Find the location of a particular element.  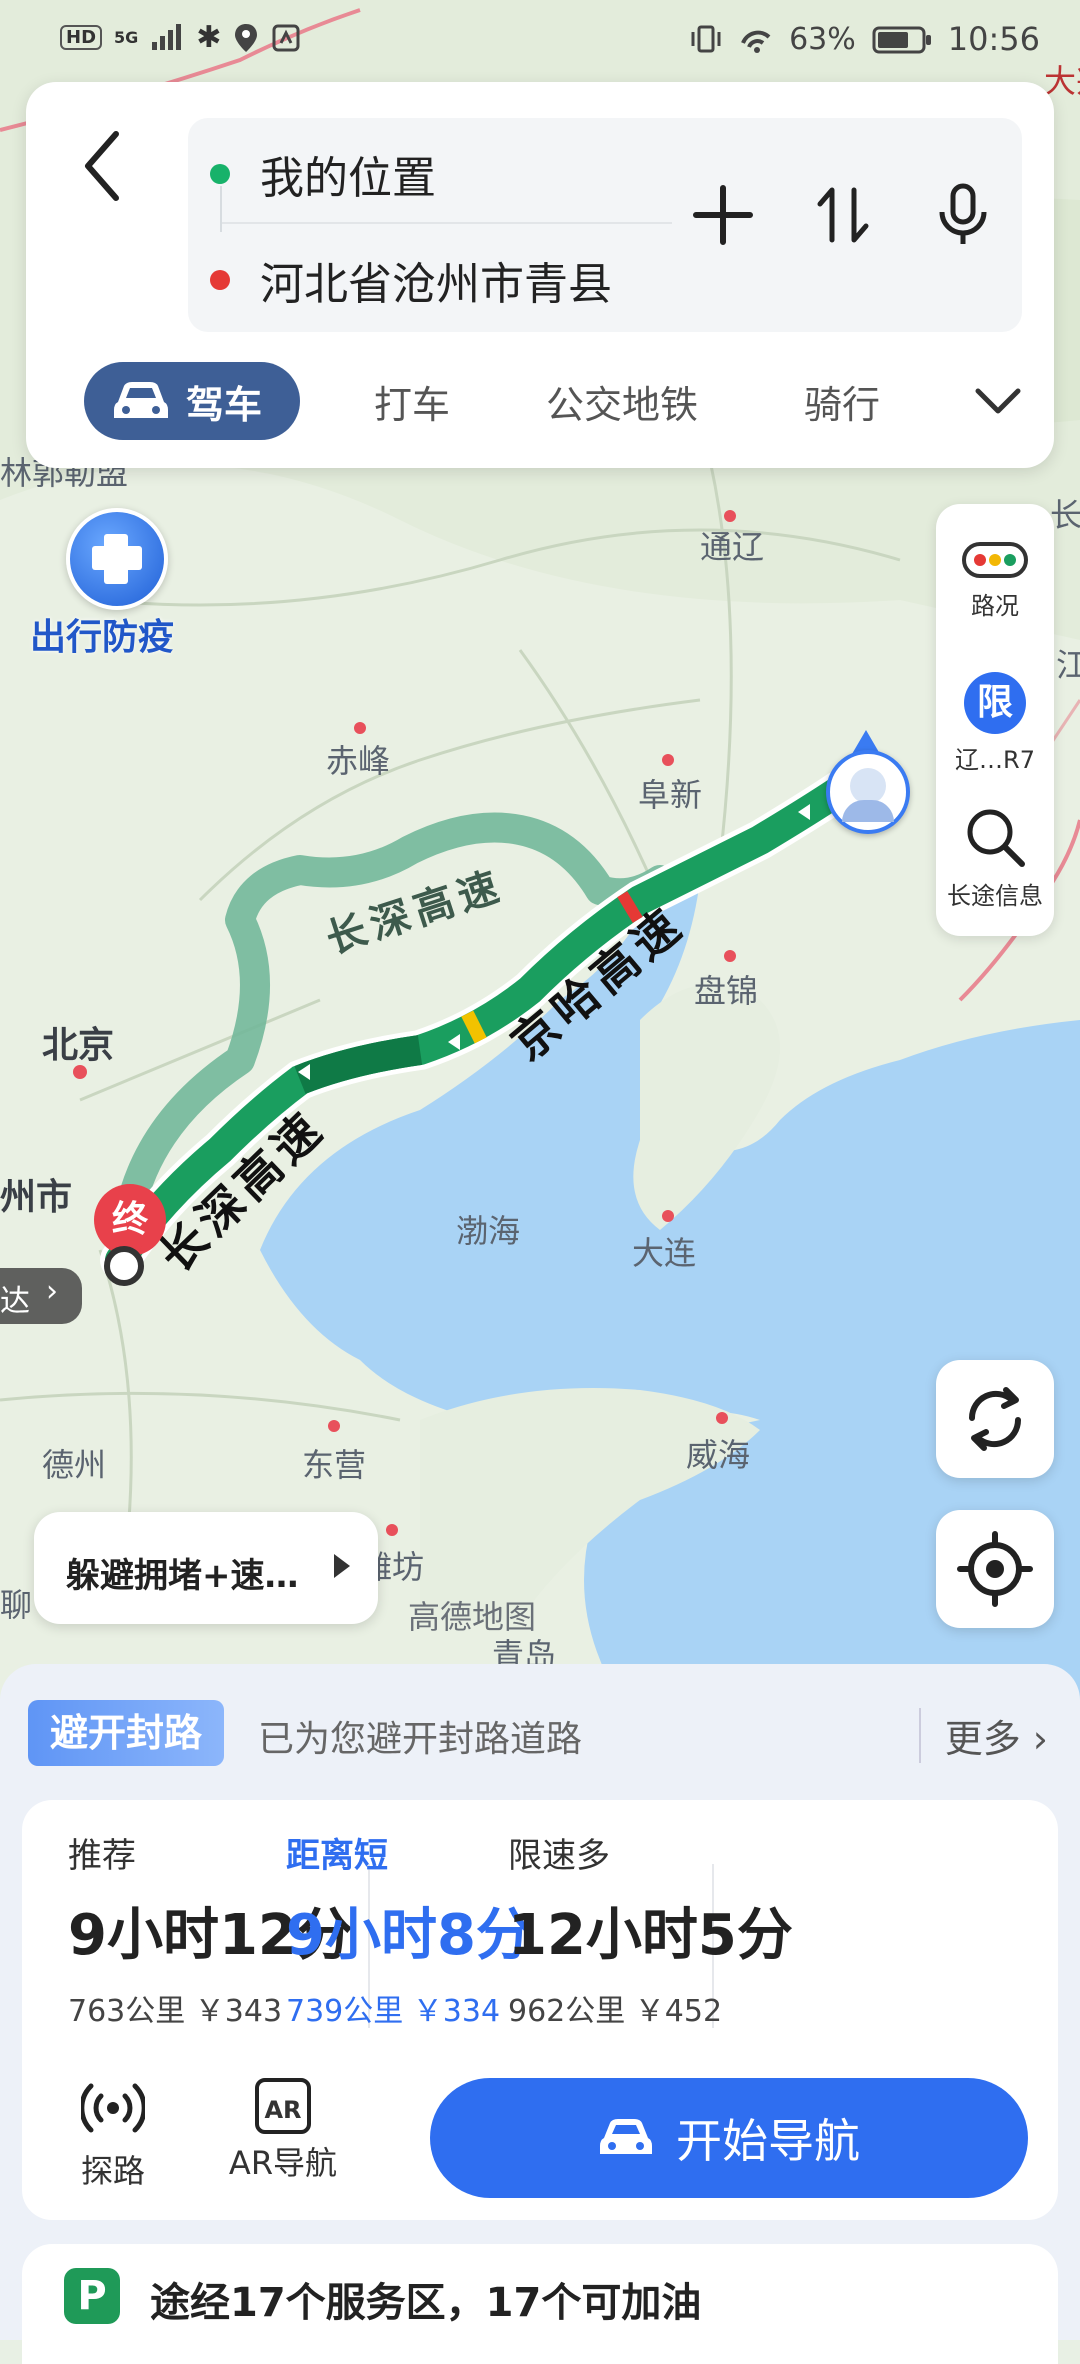

chevron-down-icon is located at coordinates (998, 401).